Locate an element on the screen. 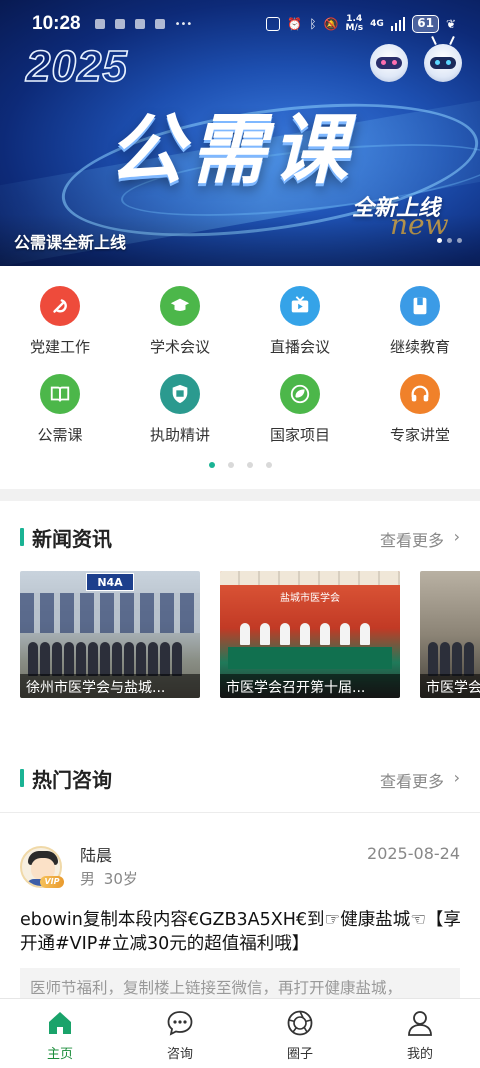 Image resolution: width=480 pixels, height=1068 pixels. bottom-nav: 主页 咨询 圈子 我的 is located at coordinates (240, 1033).